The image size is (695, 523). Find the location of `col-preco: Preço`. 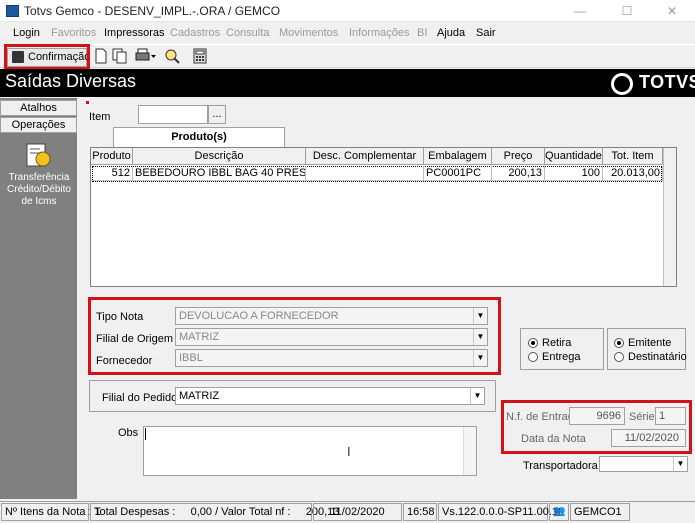

col-preco: Preço is located at coordinates (518, 156).